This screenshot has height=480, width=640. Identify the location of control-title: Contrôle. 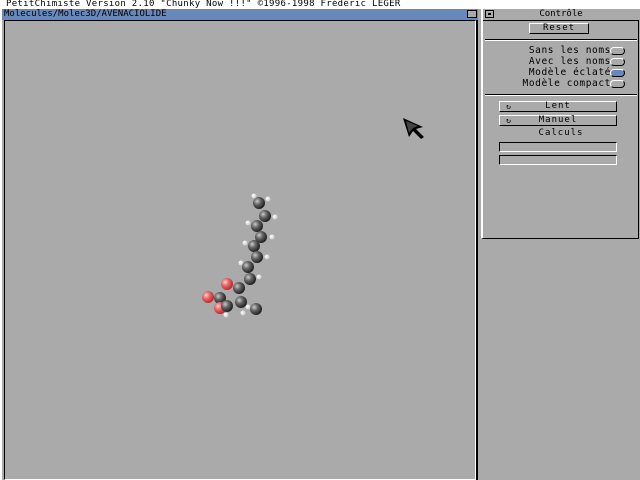
(561, 14).